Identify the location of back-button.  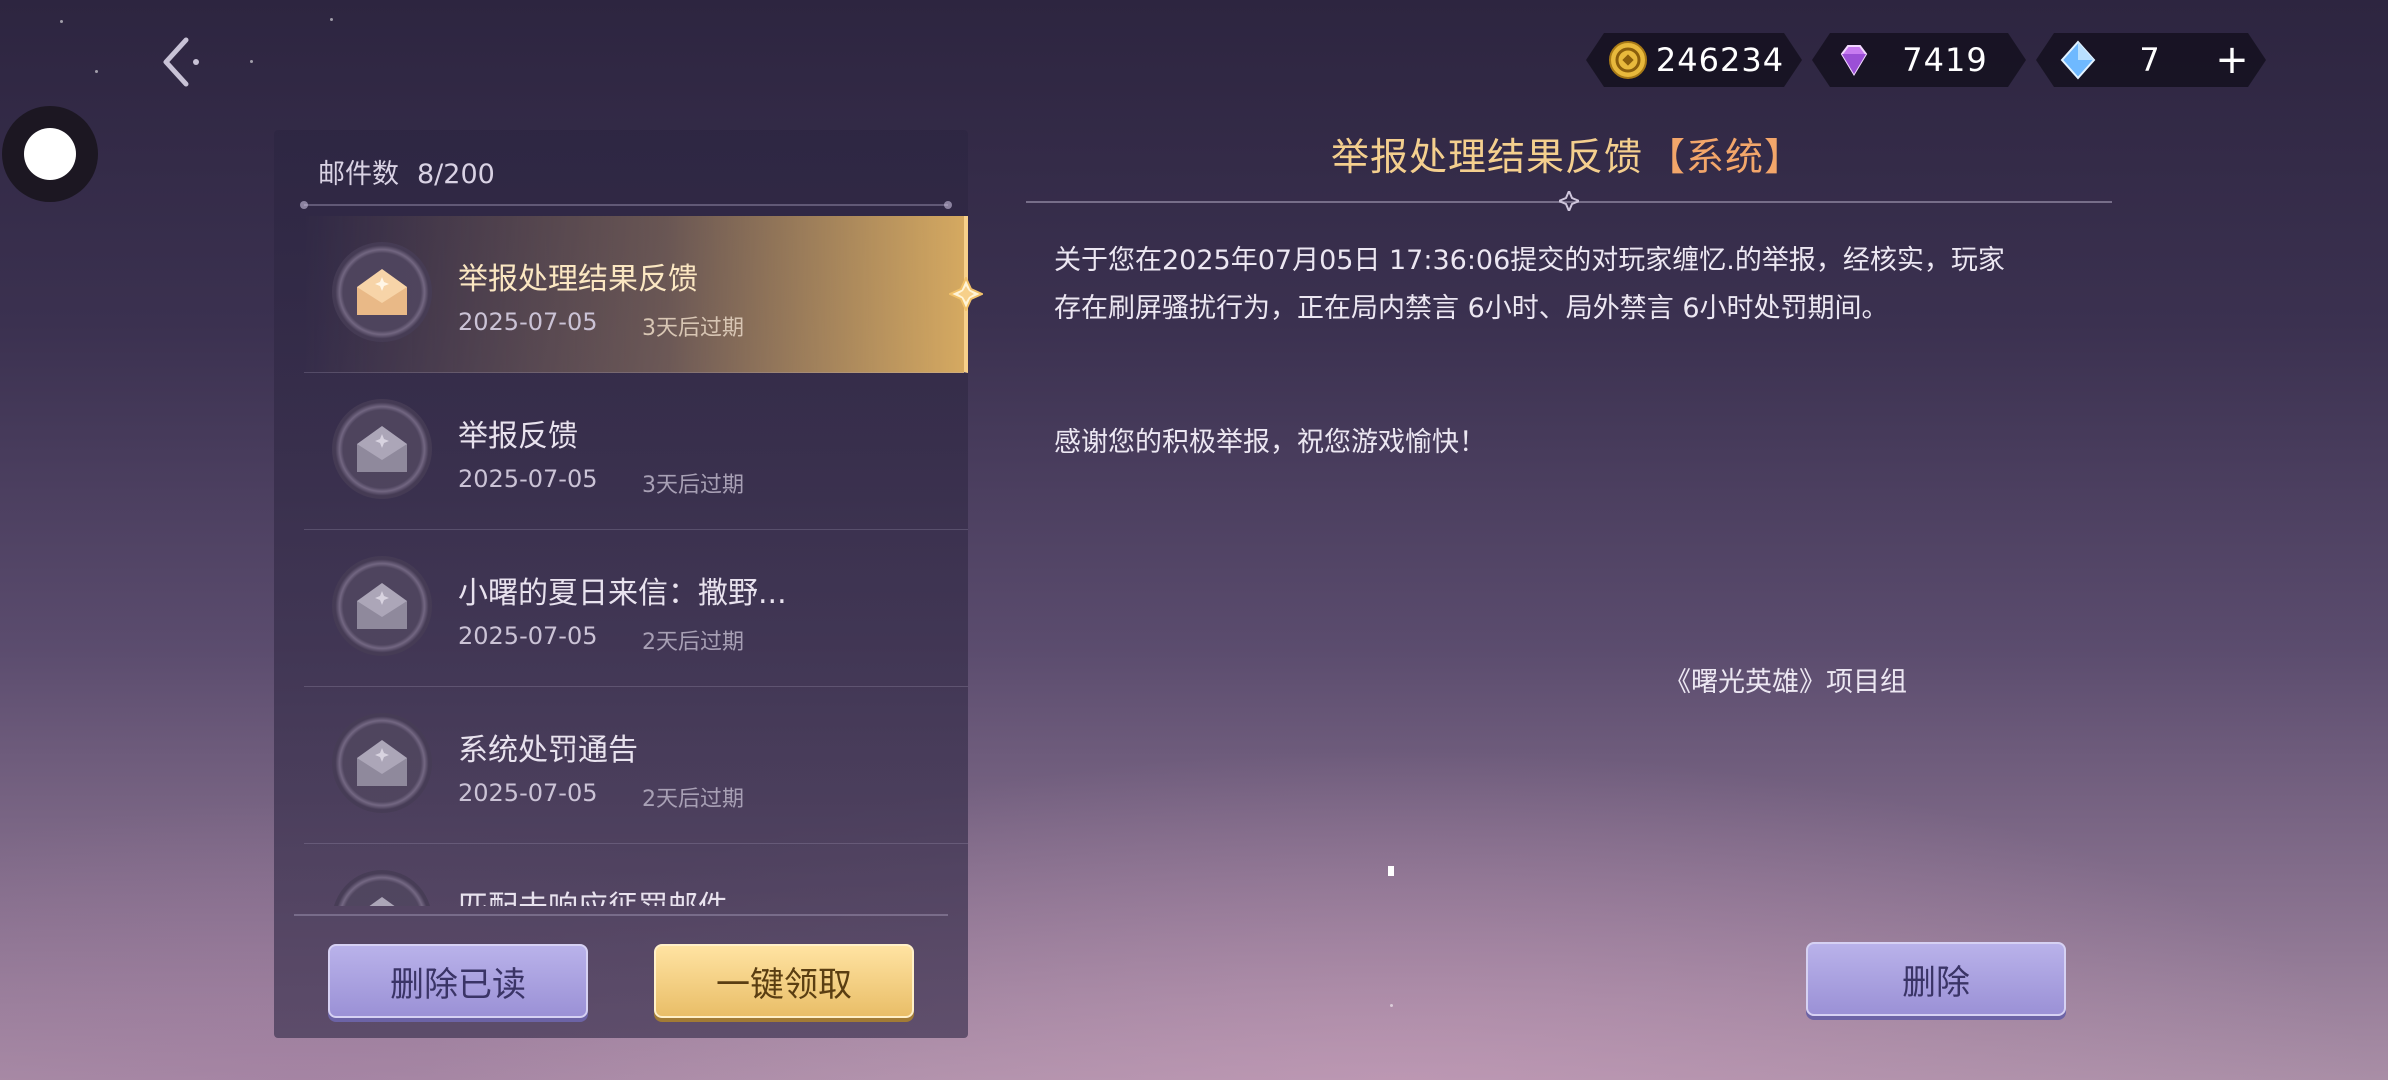
(180, 62).